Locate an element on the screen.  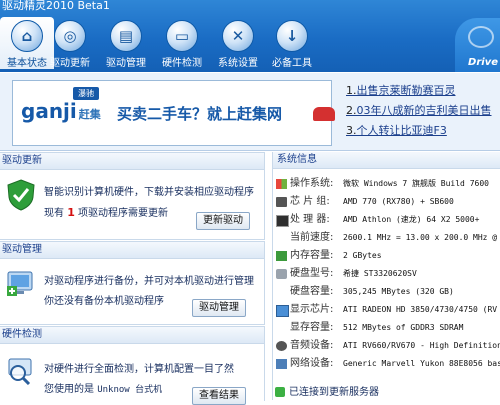
ad-link-2: 2.03年八成新的吉利美日出售 is located at coordinates (423, 111).